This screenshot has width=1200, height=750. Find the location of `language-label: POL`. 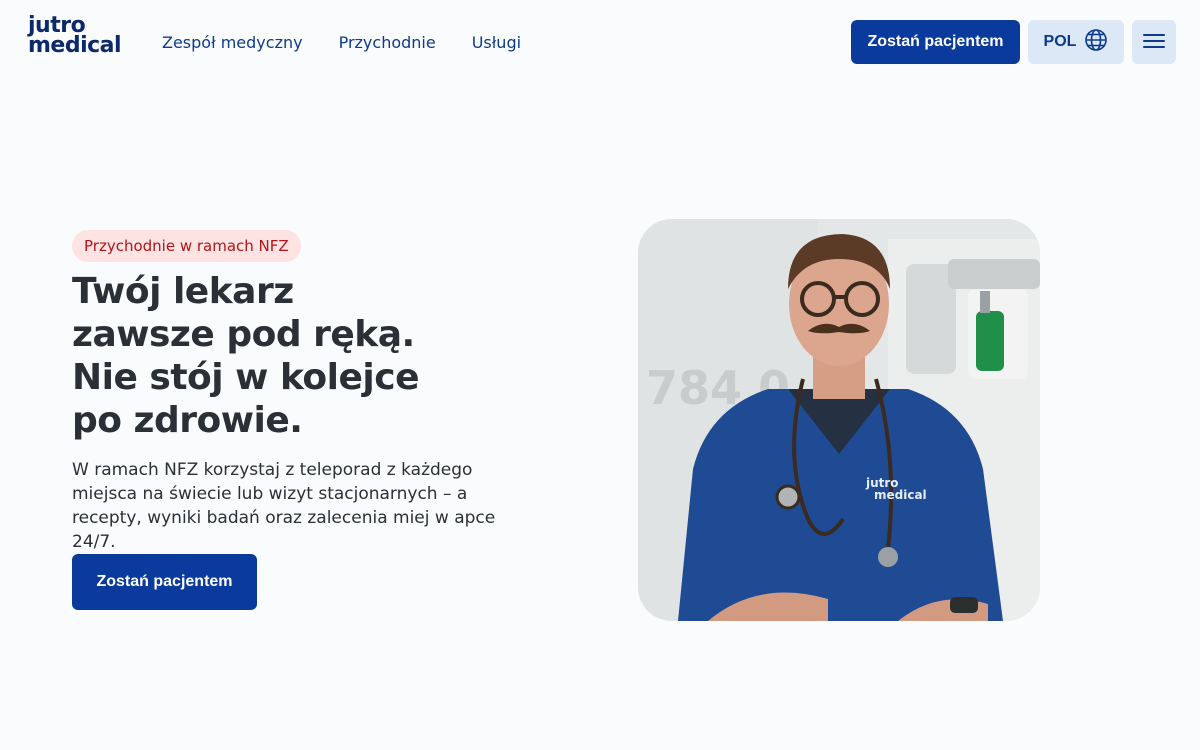

language-label: POL is located at coordinates (1060, 41).